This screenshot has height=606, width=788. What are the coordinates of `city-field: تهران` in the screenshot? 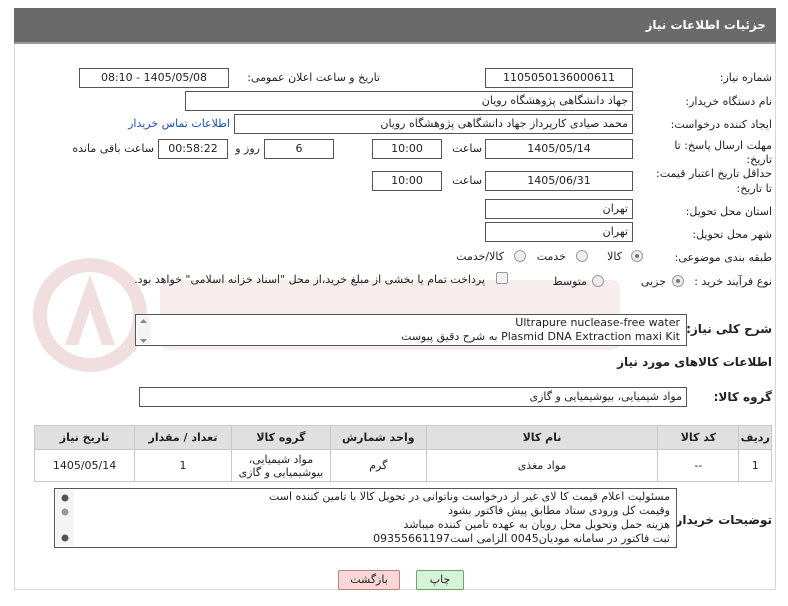 It's located at (559, 232).